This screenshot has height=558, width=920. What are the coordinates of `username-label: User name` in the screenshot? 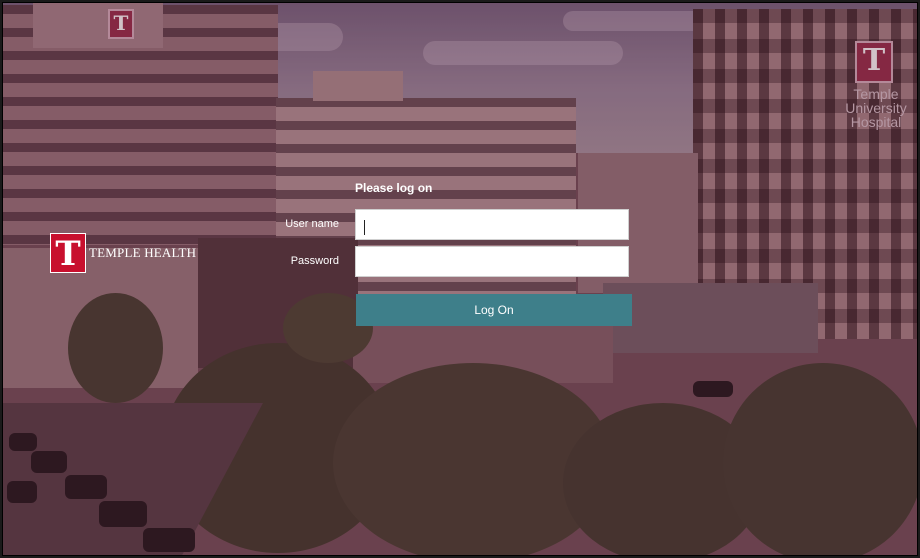 It's located at (312, 224).